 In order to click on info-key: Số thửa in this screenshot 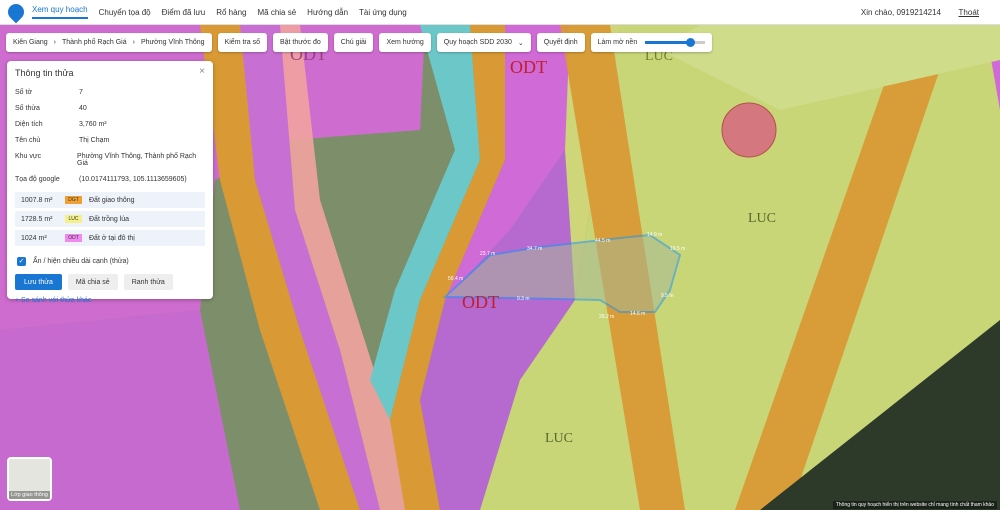, I will do `click(27, 108)`.